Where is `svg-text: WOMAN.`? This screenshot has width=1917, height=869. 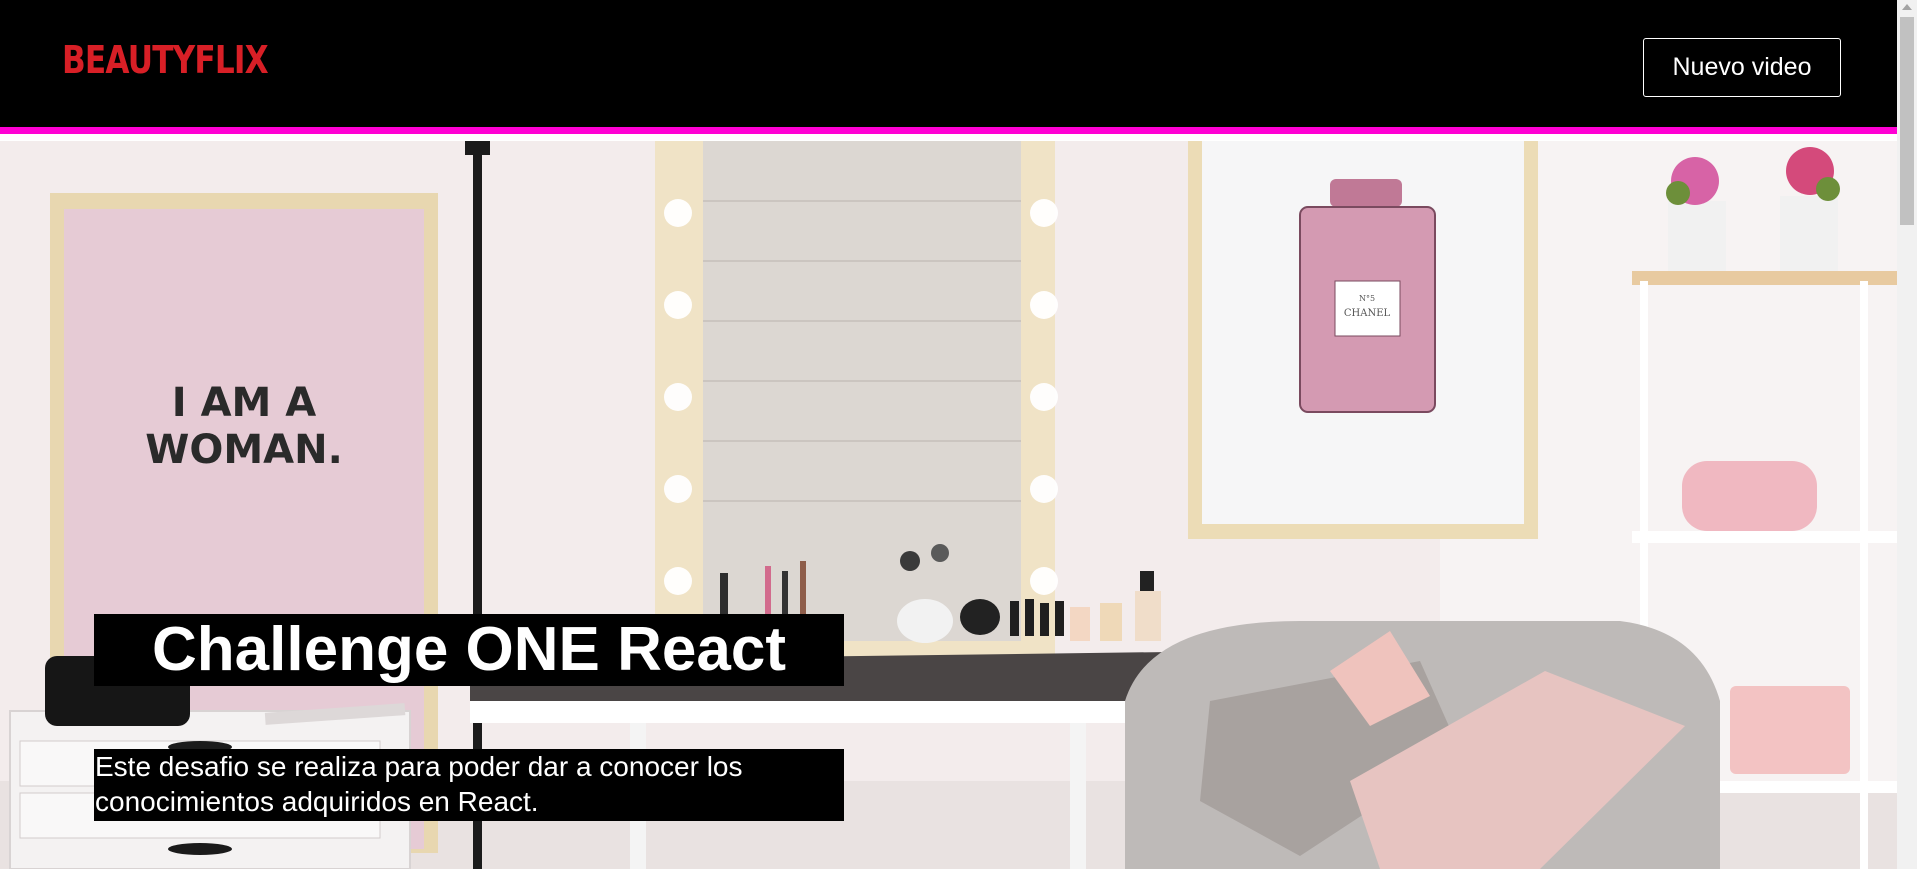 svg-text: WOMAN. is located at coordinates (244, 450).